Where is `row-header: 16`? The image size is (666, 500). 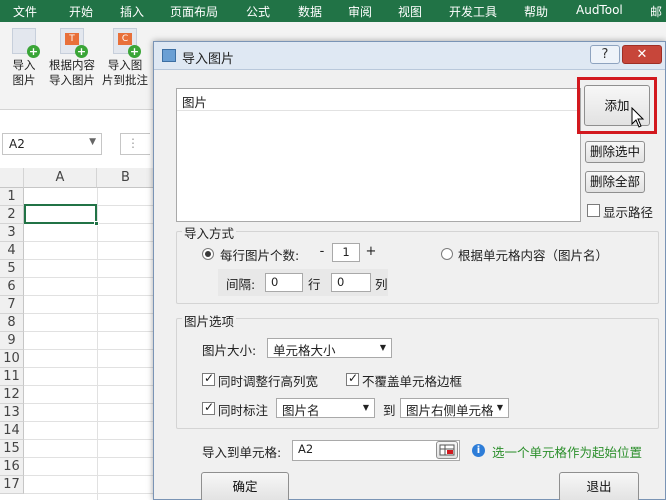 row-header: 16 is located at coordinates (12, 467).